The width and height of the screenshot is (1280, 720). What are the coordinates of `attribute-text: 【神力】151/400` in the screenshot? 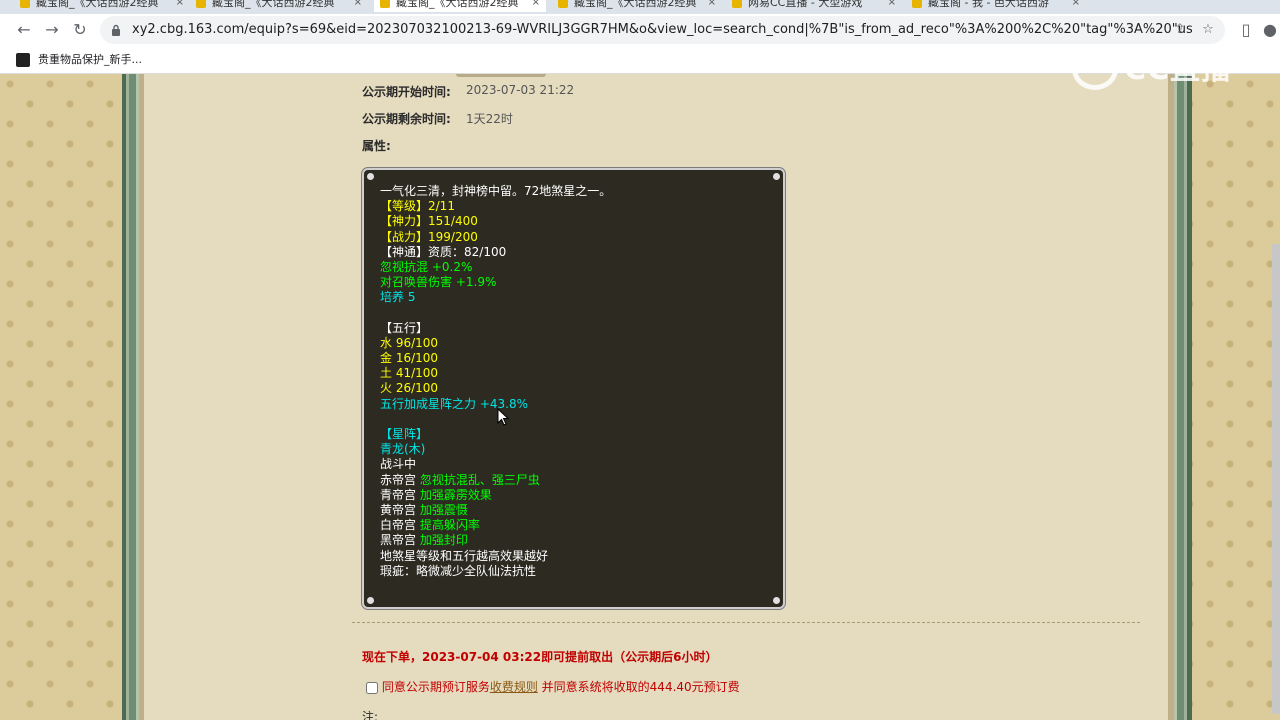 It's located at (429, 221).